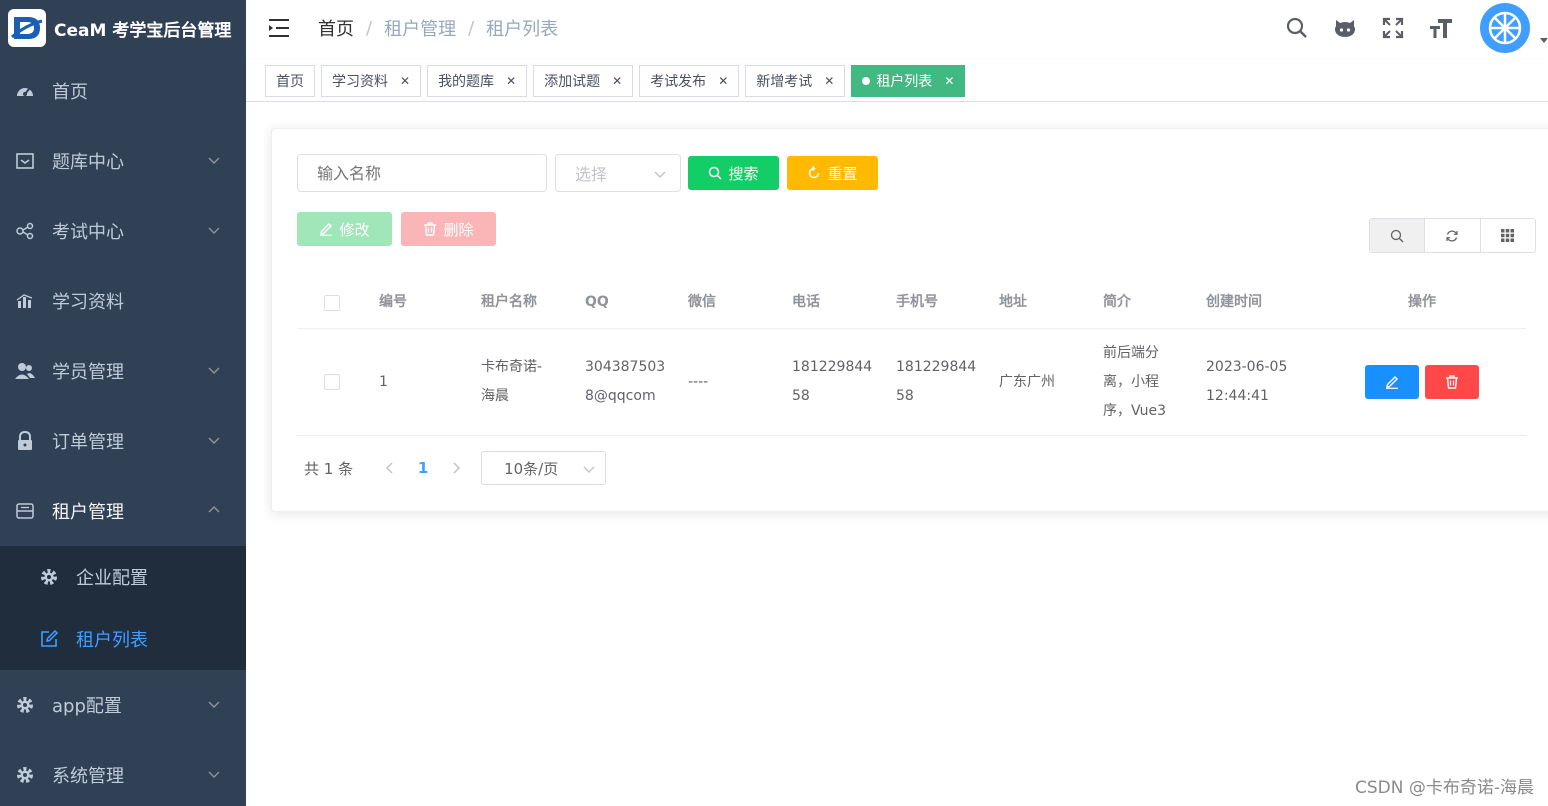 Image resolution: width=1548 pixels, height=806 pixels. I want to click on cell-line: 序，Vue3, so click(1135, 410).